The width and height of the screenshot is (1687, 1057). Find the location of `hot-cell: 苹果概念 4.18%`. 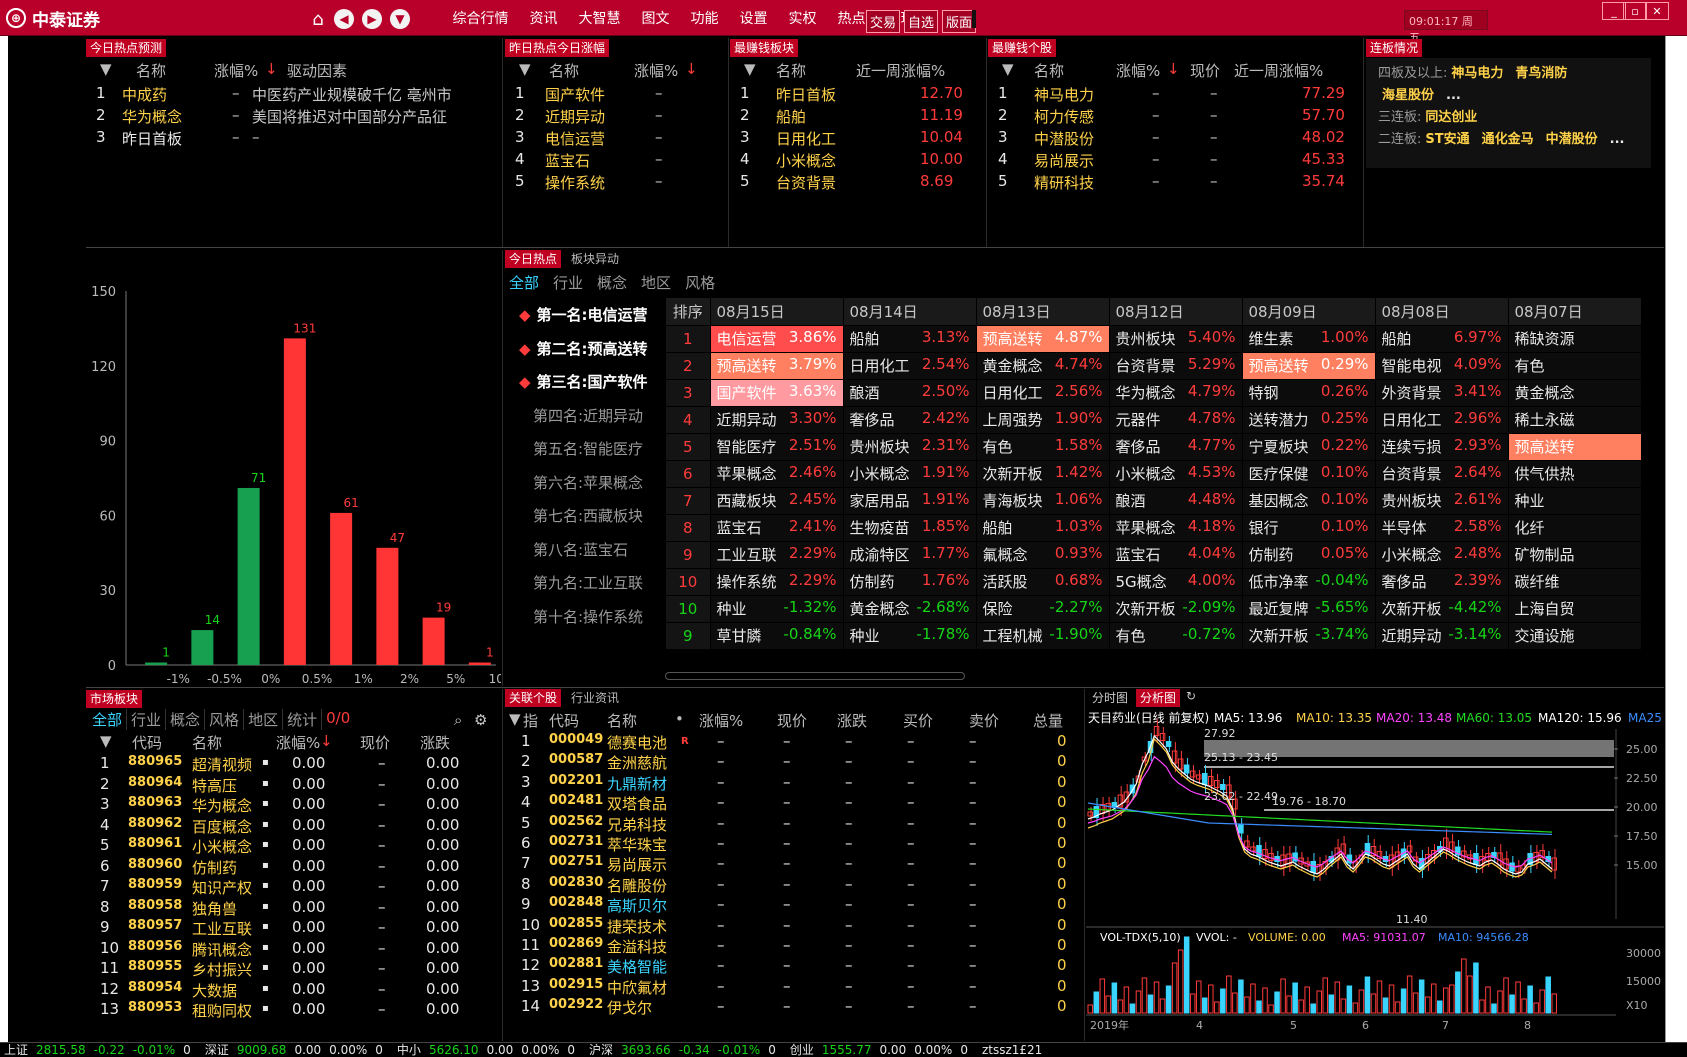

hot-cell: 苹果概念 4.18% is located at coordinates (1176, 527).